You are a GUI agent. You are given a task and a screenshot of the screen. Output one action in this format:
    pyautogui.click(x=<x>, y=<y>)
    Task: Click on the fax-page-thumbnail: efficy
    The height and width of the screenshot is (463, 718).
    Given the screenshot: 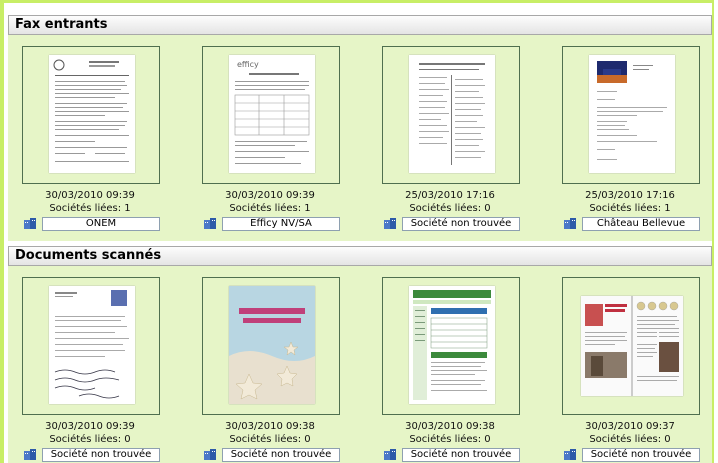 What is the action you would take?
    pyautogui.click(x=272, y=114)
    